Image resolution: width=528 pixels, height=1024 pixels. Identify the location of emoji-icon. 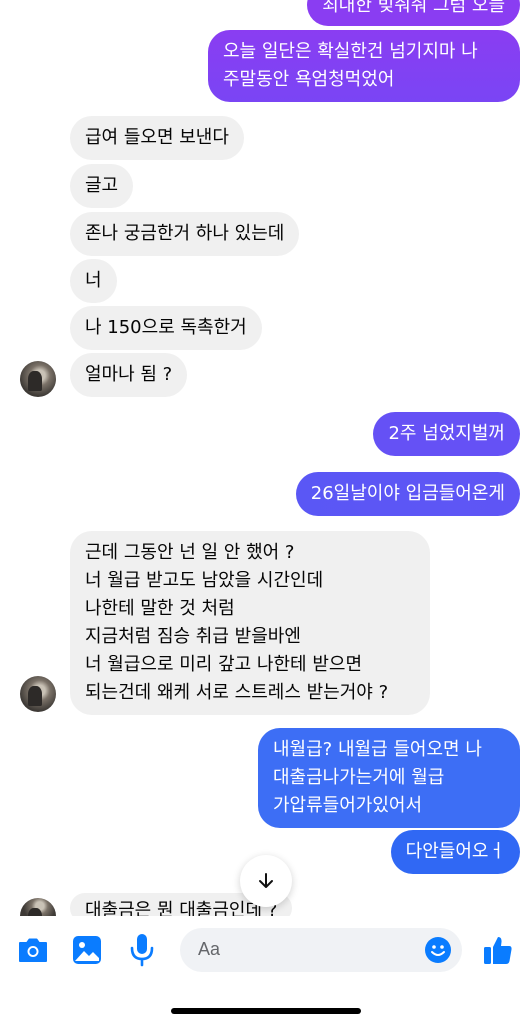
(438, 950).